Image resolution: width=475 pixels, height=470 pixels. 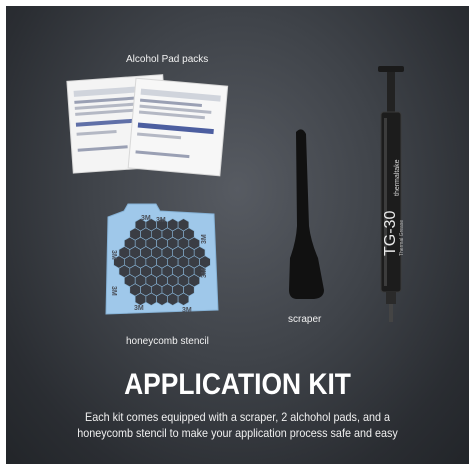 What do you see at coordinates (306, 214) in the screenshot?
I see `scraper` at bounding box center [306, 214].